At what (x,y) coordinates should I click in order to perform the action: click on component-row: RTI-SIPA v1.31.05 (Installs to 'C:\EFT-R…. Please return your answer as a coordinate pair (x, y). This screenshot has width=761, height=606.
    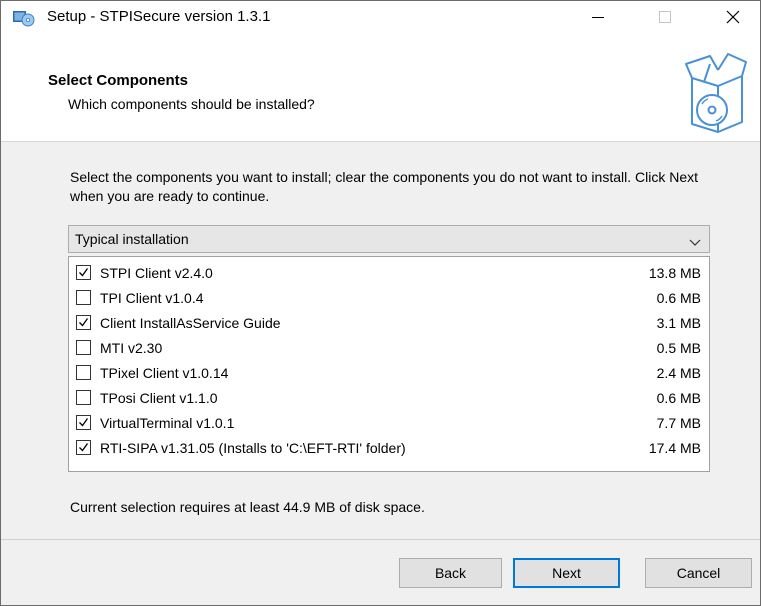
    Looking at the image, I should click on (389, 448).